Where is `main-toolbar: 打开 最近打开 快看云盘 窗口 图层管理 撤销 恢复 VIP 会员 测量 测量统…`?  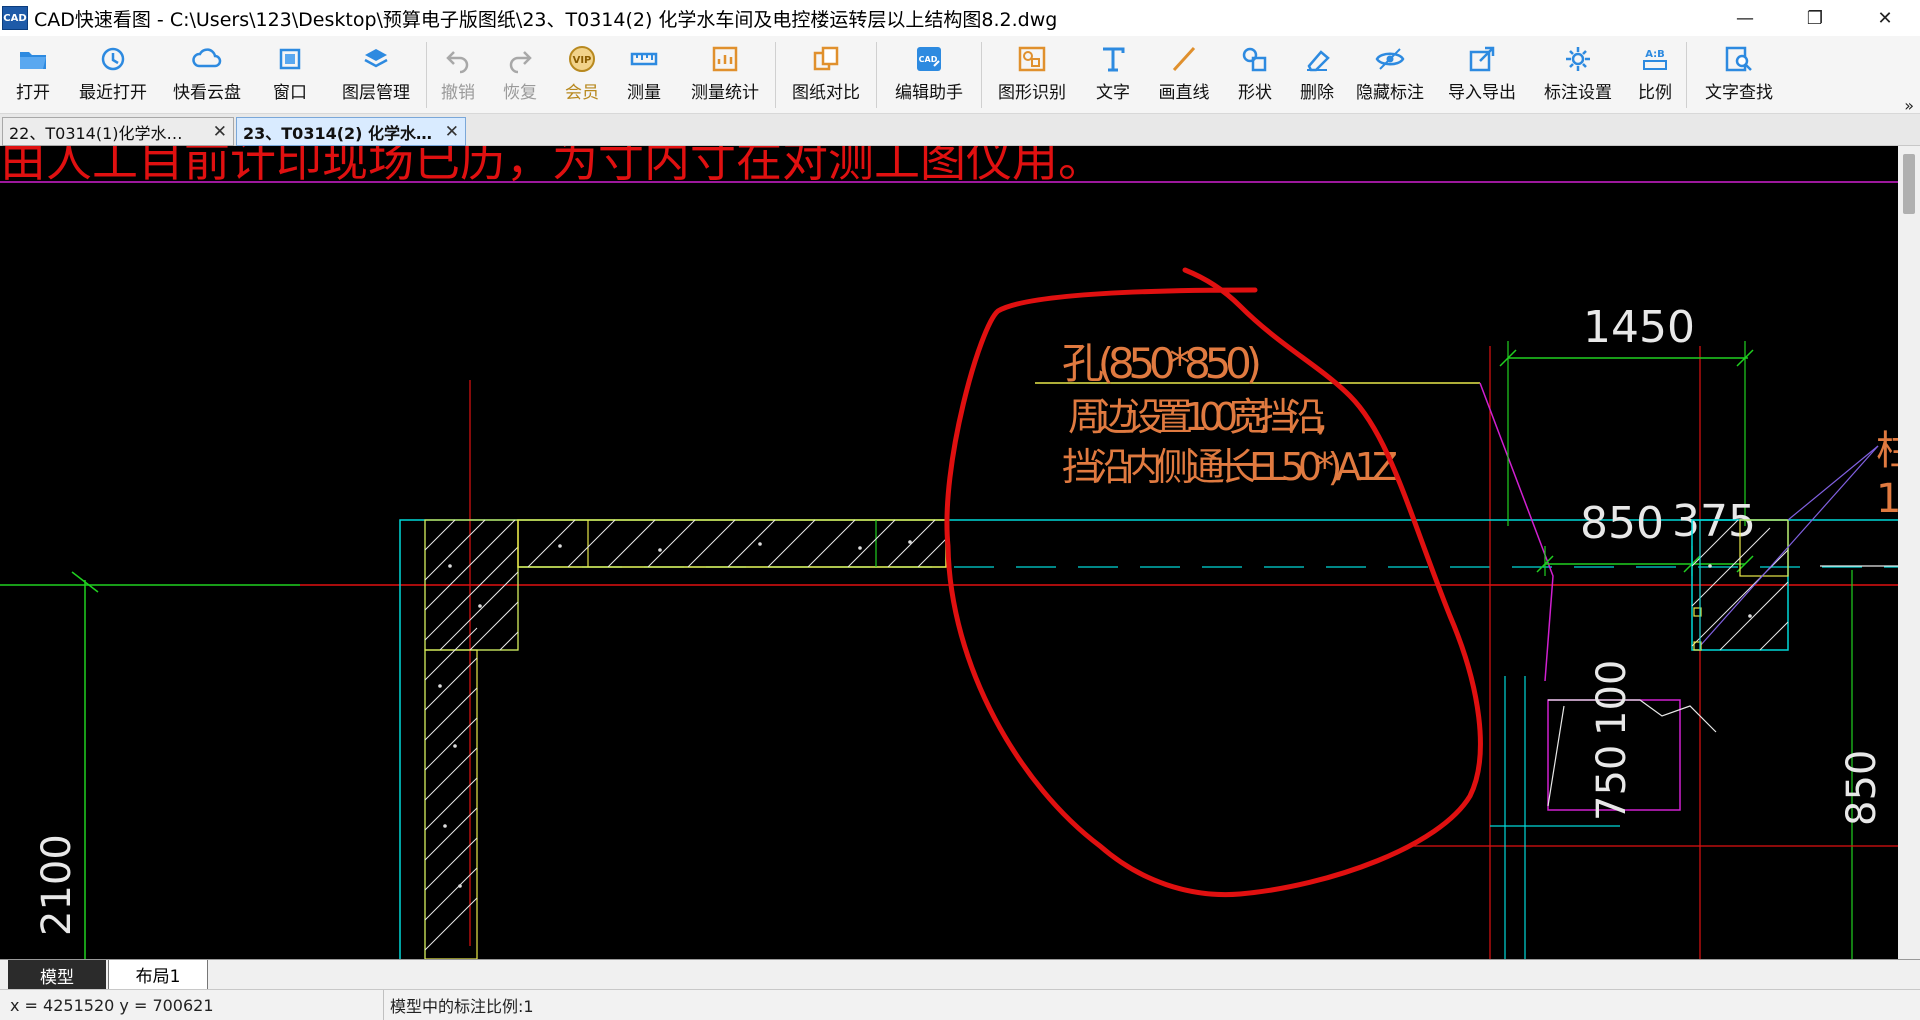
main-toolbar: 打开 最近打开 快看云盘 窗口 图层管理 撤销 恢复 VIP 会员 测量 测量统… is located at coordinates (960, 75).